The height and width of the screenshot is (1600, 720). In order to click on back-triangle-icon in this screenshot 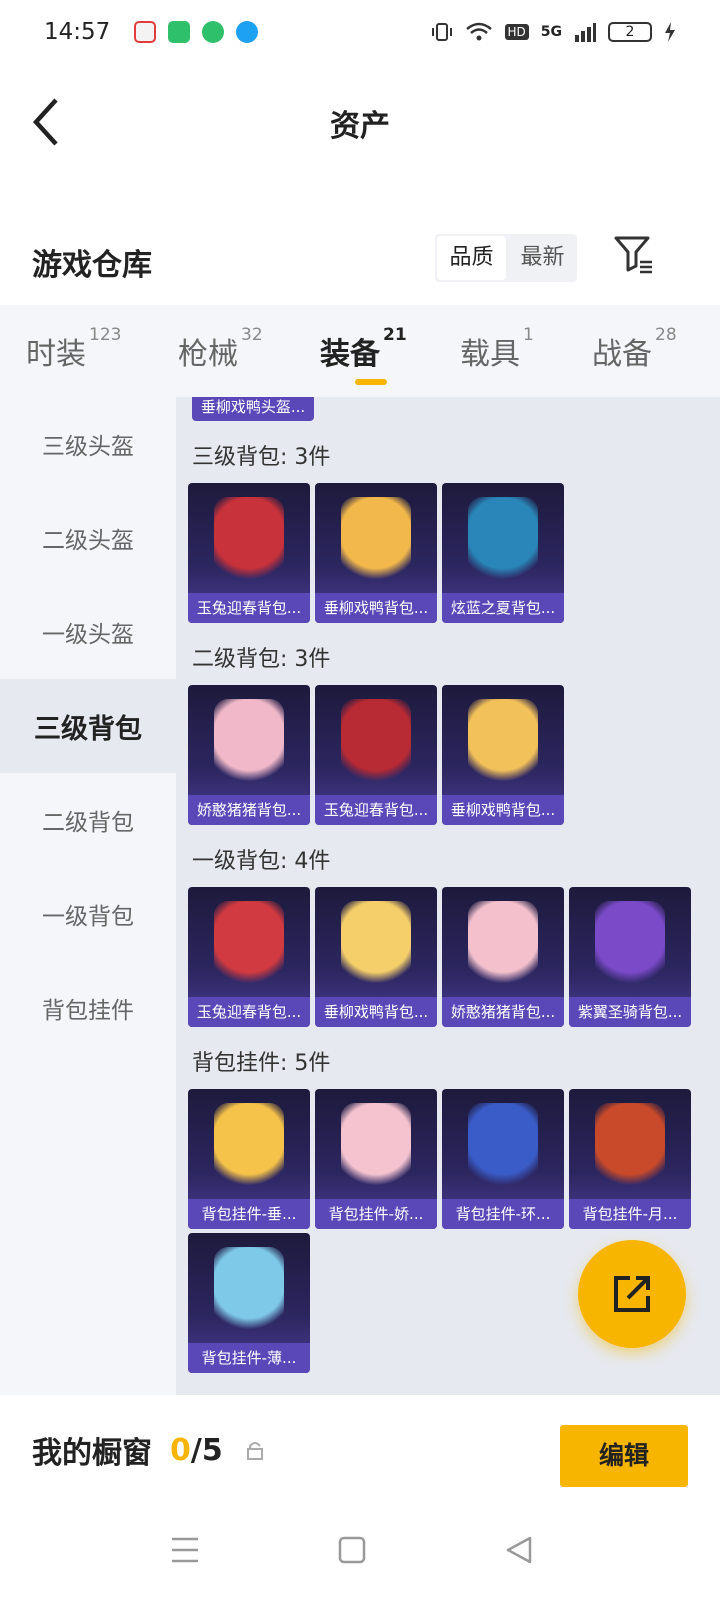, I will do `click(519, 1550)`.